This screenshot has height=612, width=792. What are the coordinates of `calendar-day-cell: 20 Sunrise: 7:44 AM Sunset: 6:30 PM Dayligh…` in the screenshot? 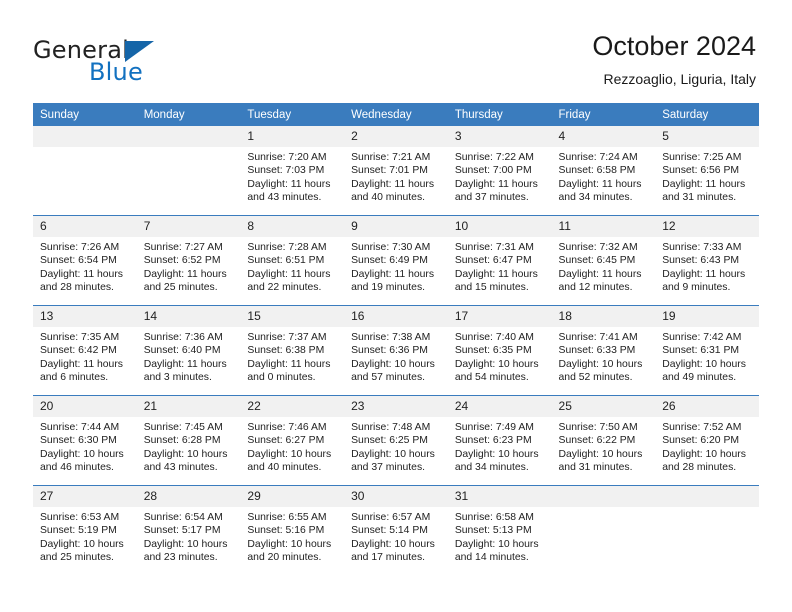 It's located at (85, 440).